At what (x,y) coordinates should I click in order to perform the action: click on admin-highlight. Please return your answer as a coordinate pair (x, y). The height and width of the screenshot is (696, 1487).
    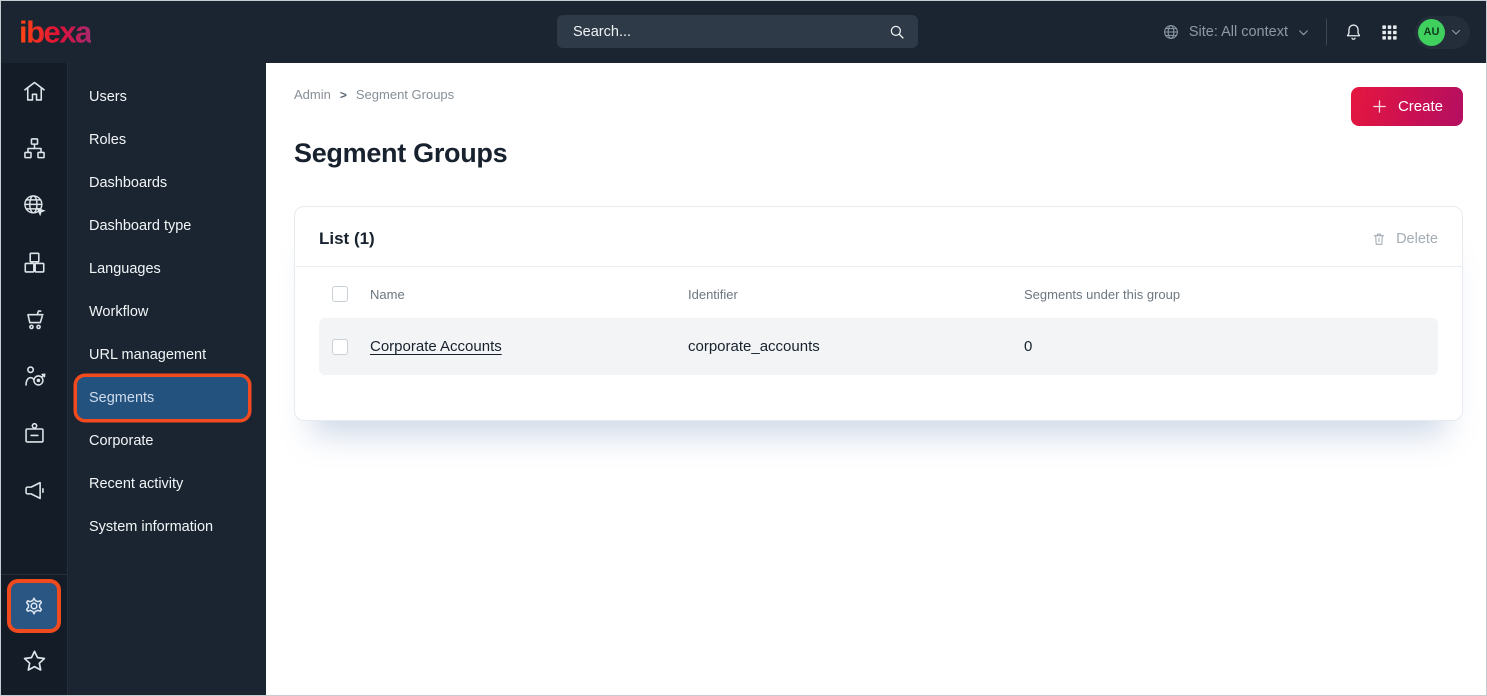
    Looking at the image, I should click on (34, 606).